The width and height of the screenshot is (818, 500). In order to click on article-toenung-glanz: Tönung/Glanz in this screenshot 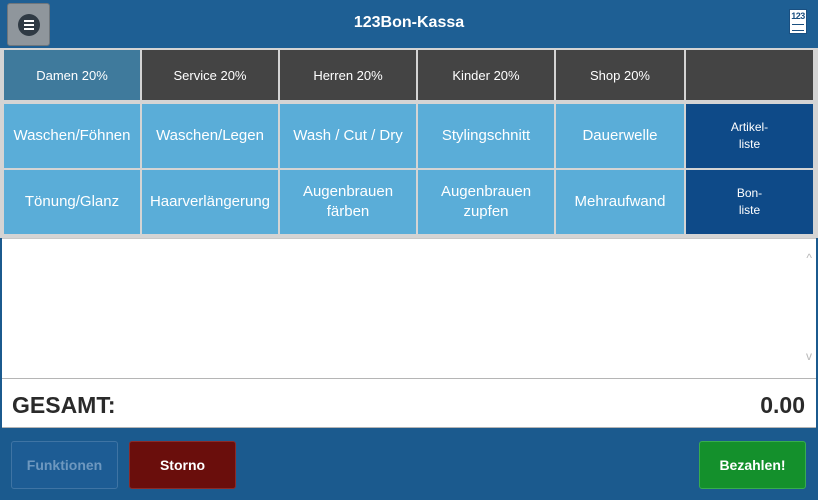, I will do `click(72, 202)`.